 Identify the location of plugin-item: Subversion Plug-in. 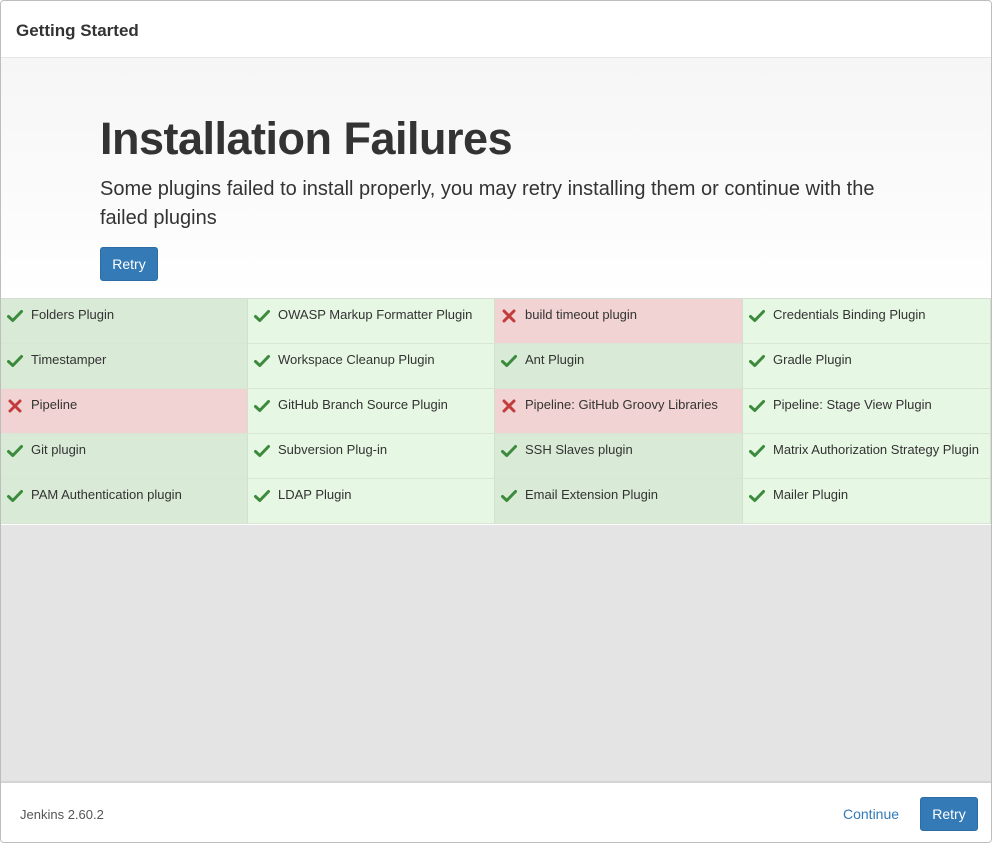
(371, 456).